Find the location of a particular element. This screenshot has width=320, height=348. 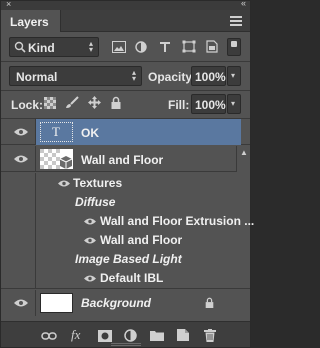

trash-icon is located at coordinates (210, 335).